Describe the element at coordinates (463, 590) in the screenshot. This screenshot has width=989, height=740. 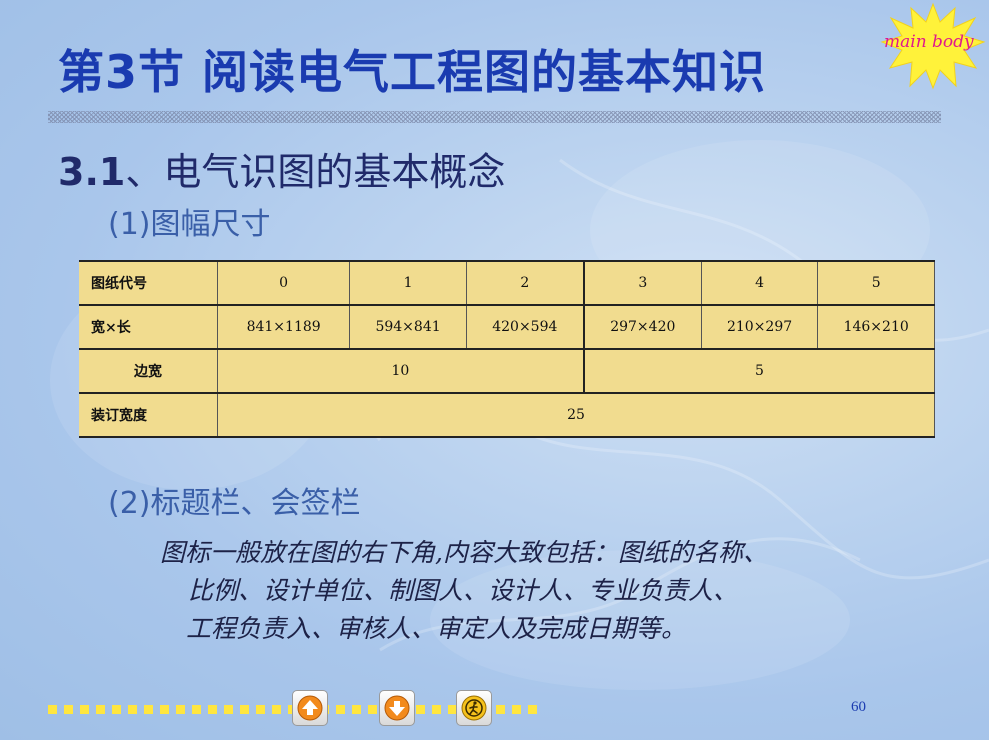
I see `paragraph-line: 比例、设计单位、制图人、设计人、专业负责人、` at that location.